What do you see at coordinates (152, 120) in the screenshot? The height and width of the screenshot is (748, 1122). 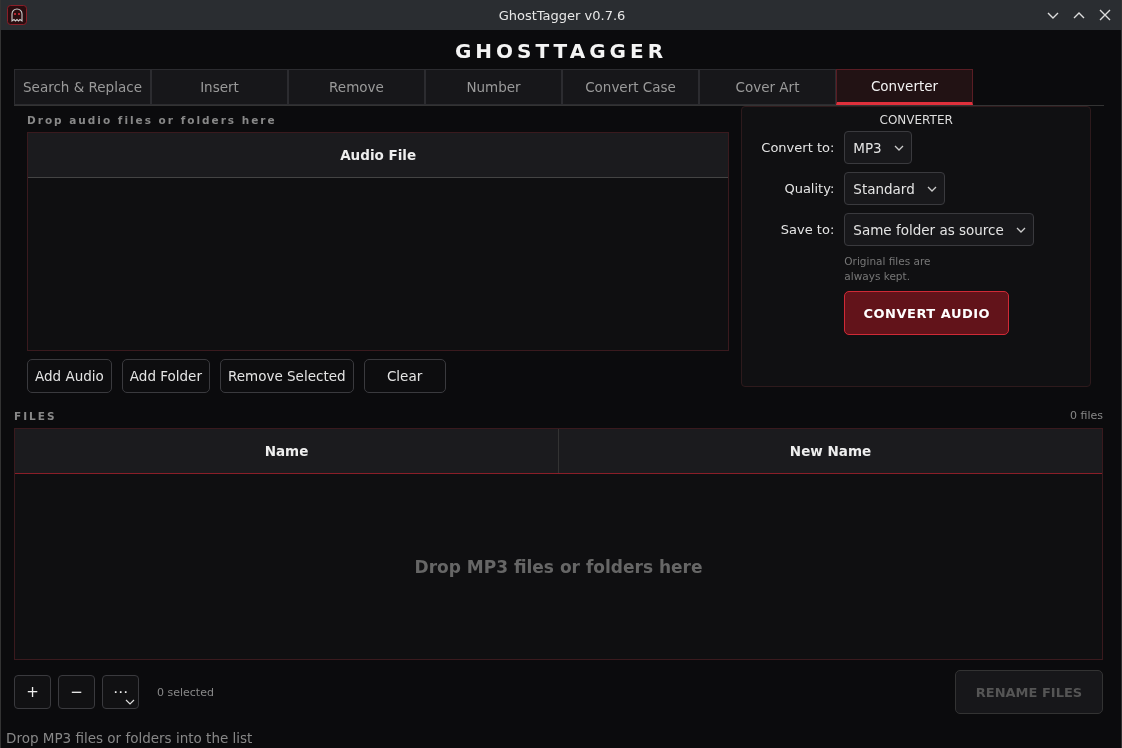 I see `drop-hint: Drop audio files or folders here` at bounding box center [152, 120].